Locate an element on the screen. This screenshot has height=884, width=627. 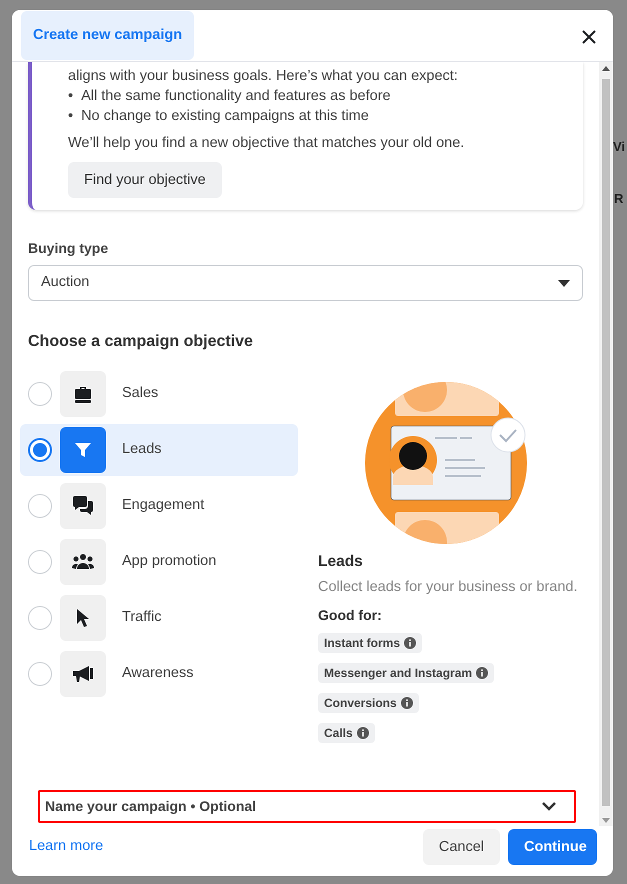
option-label: Awareness is located at coordinates (158, 674).